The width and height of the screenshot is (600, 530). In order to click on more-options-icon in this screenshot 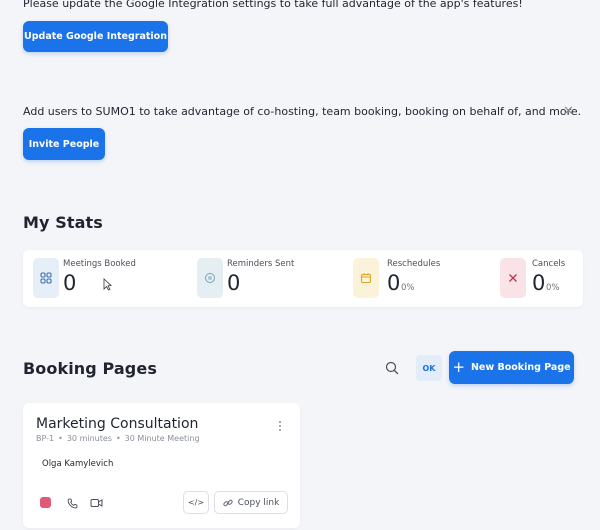, I will do `click(280, 425)`.